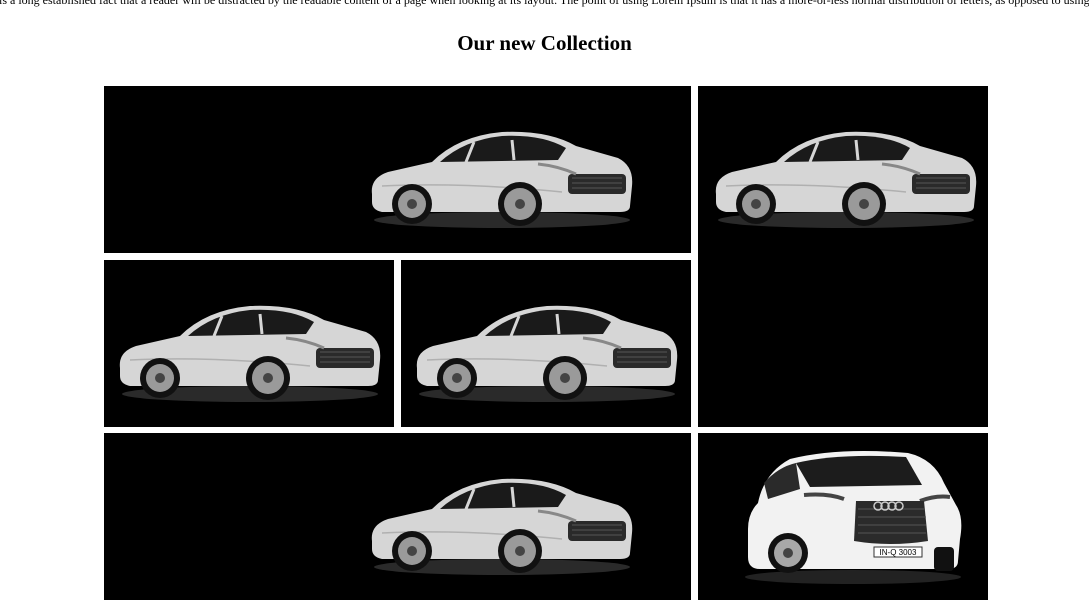 The height and width of the screenshot is (613, 1089). What do you see at coordinates (853, 517) in the screenshot?
I see `suv-car-image: IN-Q 3003` at bounding box center [853, 517].